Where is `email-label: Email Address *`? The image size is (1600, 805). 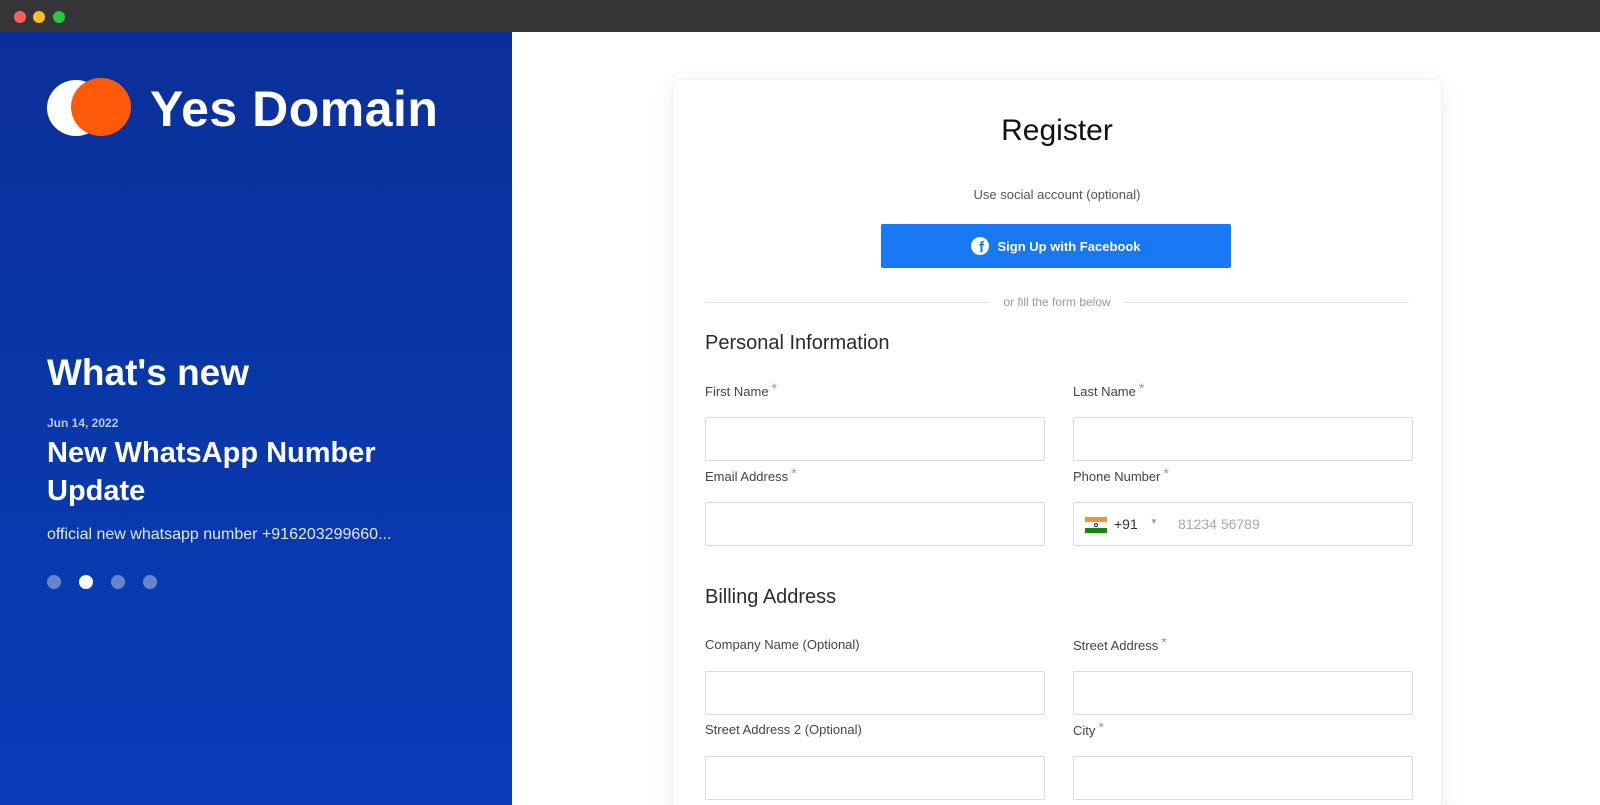
email-label: Email Address * is located at coordinates (751, 474).